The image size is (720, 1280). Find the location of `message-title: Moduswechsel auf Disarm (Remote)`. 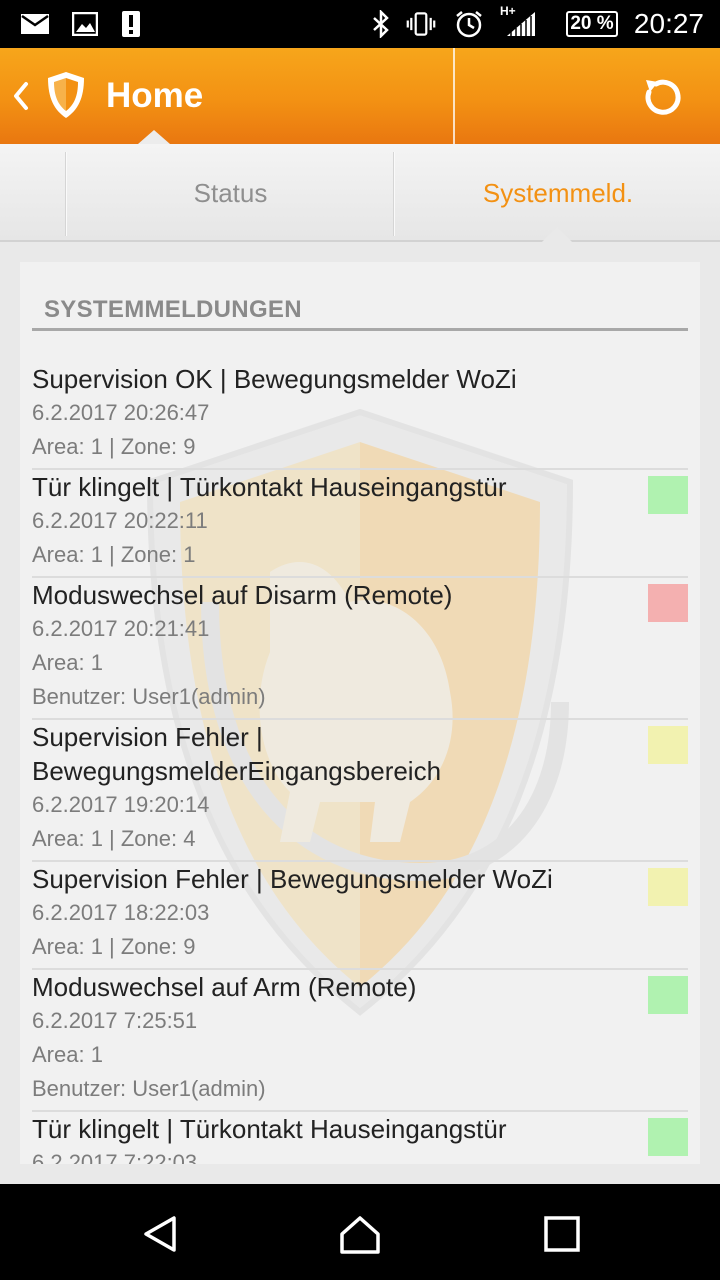

message-title: Moduswechsel auf Disarm (Remote) is located at coordinates (242, 595).